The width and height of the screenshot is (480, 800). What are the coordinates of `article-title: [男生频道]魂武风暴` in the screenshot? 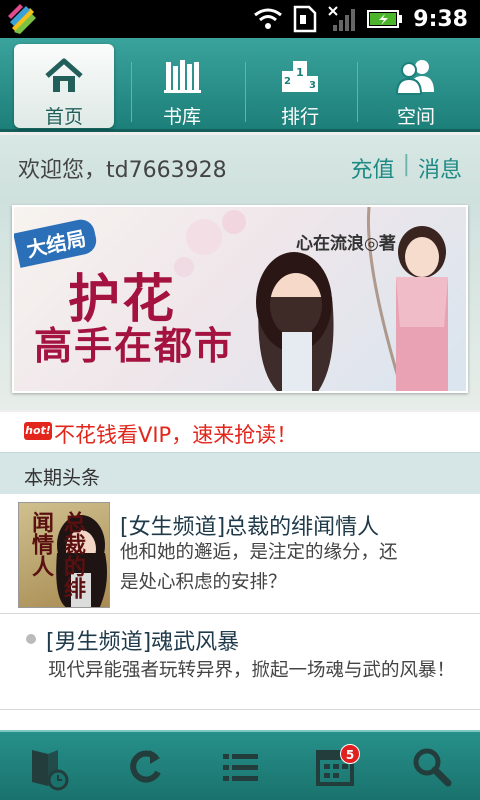 It's located at (143, 642).